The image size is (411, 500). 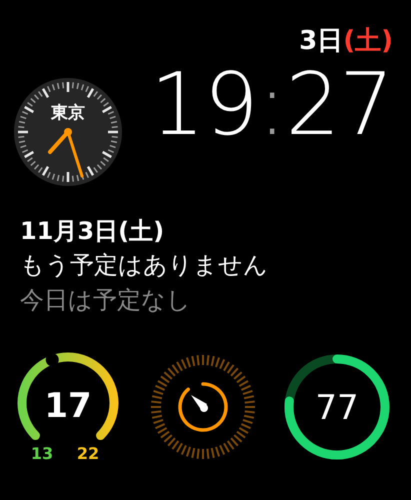 I want to click on date-label: 3日, so click(x=321, y=41).